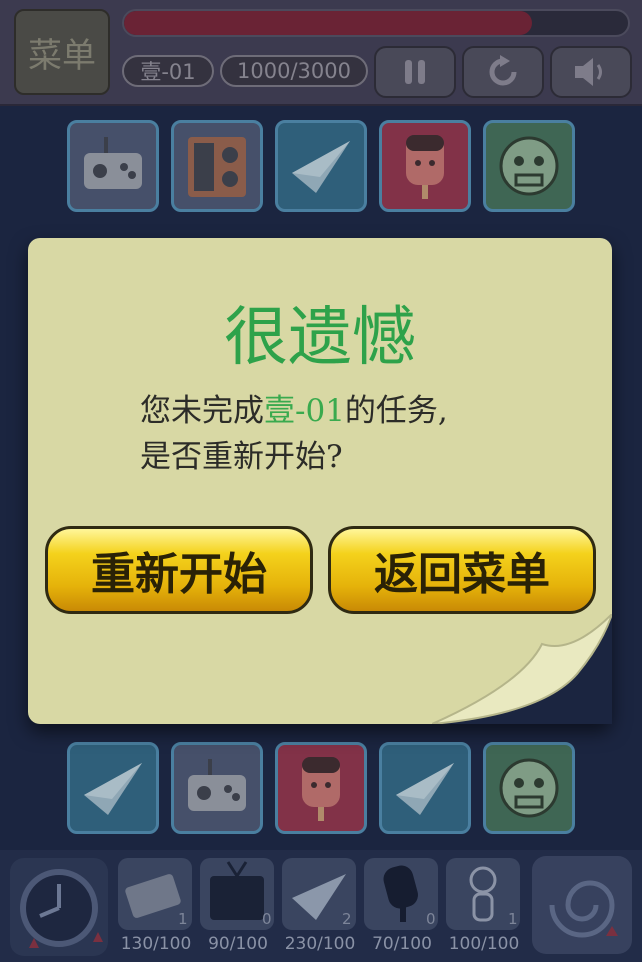 The image size is (642, 962). I want to click on restart-level-button: 重新开始, so click(179, 570).